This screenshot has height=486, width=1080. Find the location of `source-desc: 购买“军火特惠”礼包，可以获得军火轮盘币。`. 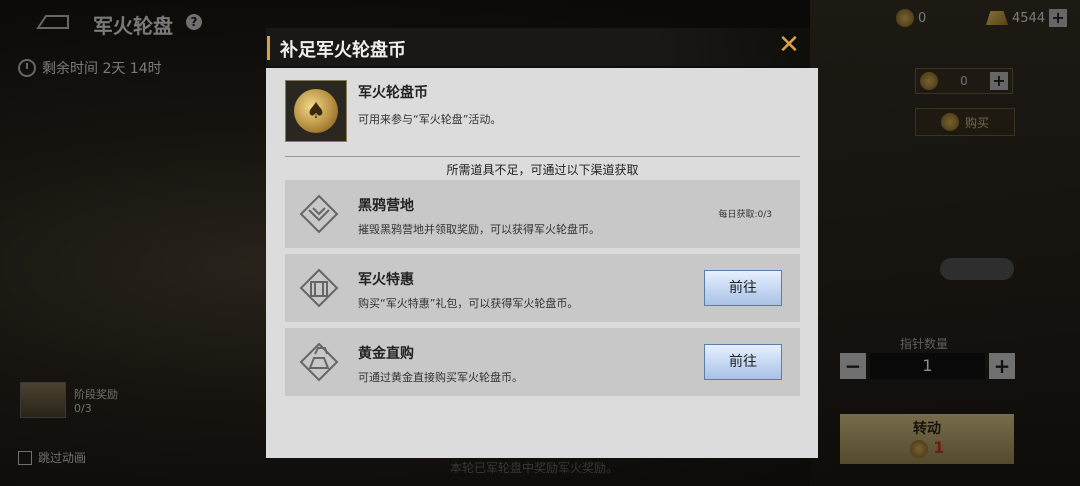

source-desc: 购买“军火特惠”礼包，可以获得军火轮盘币。 is located at coordinates (468, 303).